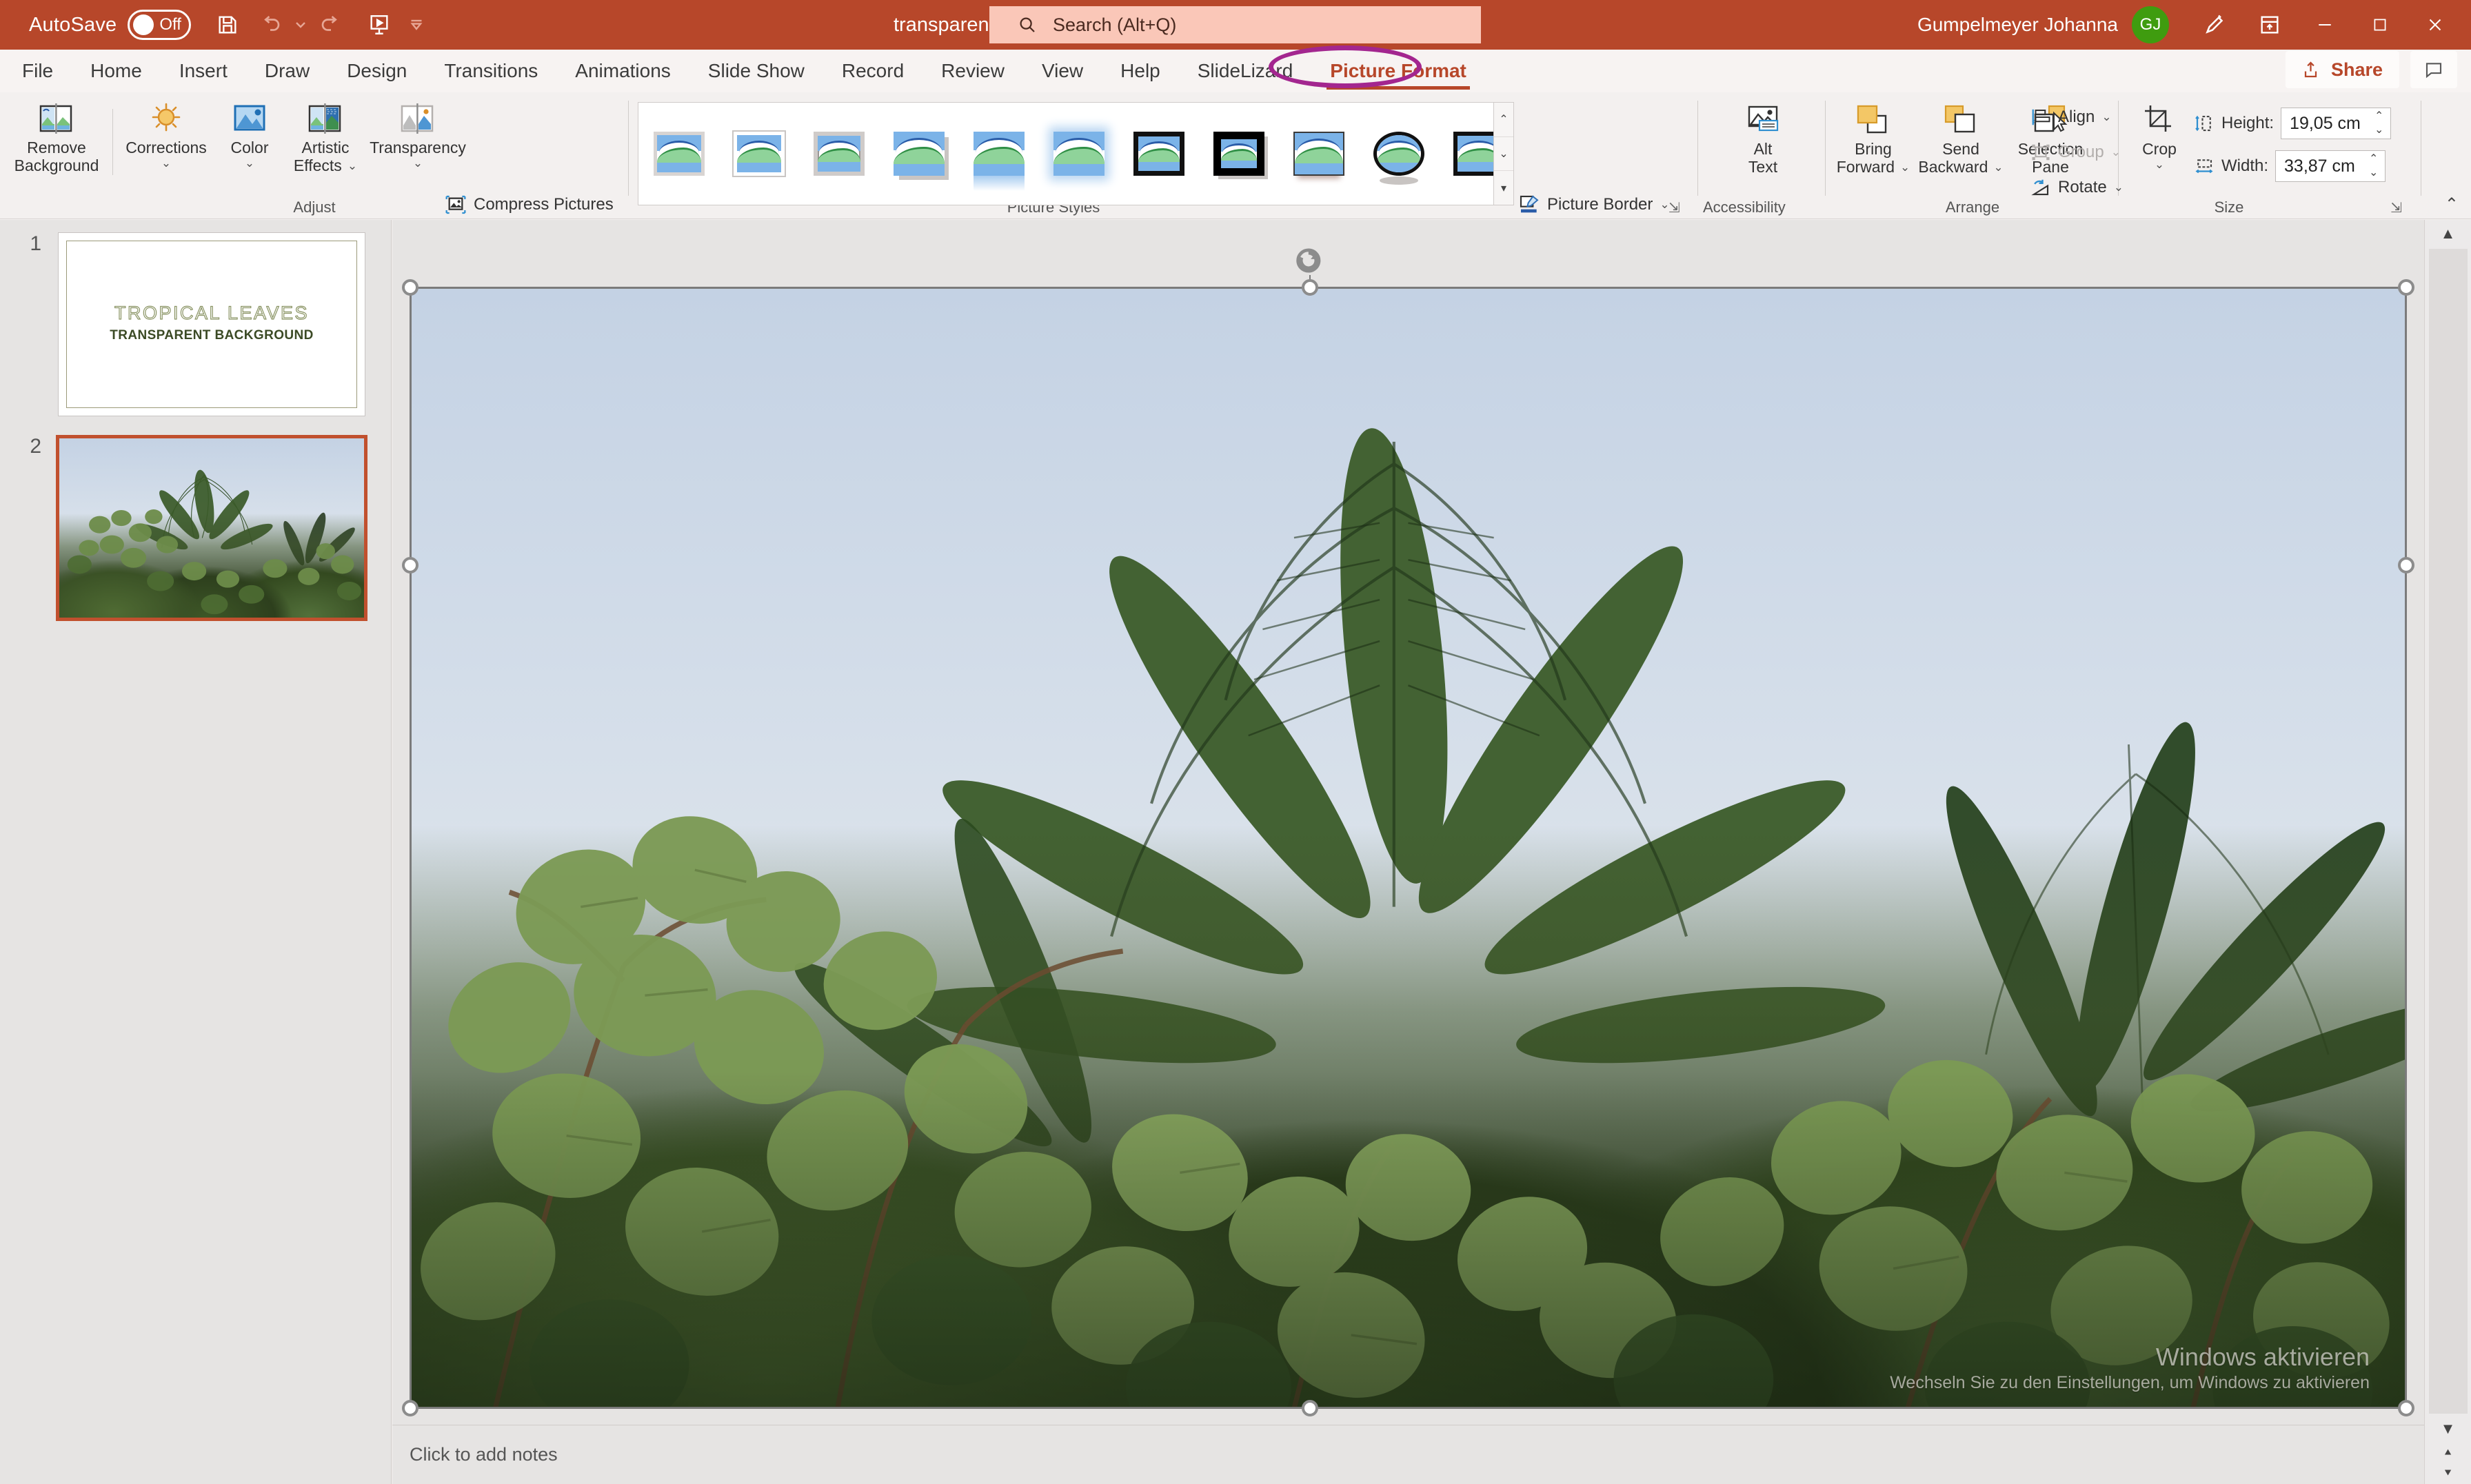 Image resolution: width=2471 pixels, height=1484 pixels. Describe the element at coordinates (2159, 137) in the screenshot. I see `crop-button: Crop ⌄` at that location.